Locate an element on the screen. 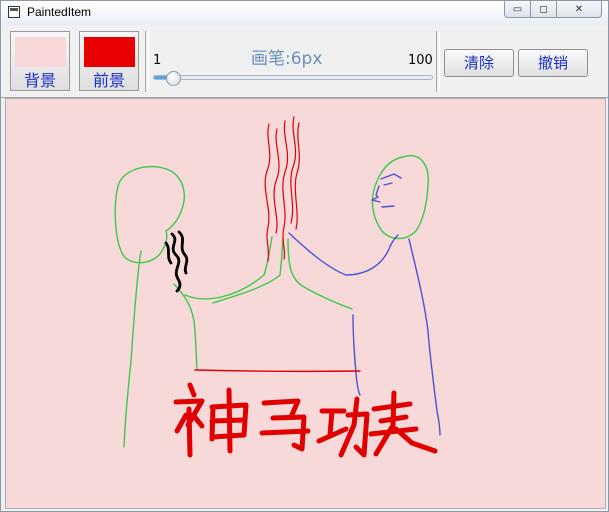  pen-width-min-label: 1 is located at coordinates (157, 60).